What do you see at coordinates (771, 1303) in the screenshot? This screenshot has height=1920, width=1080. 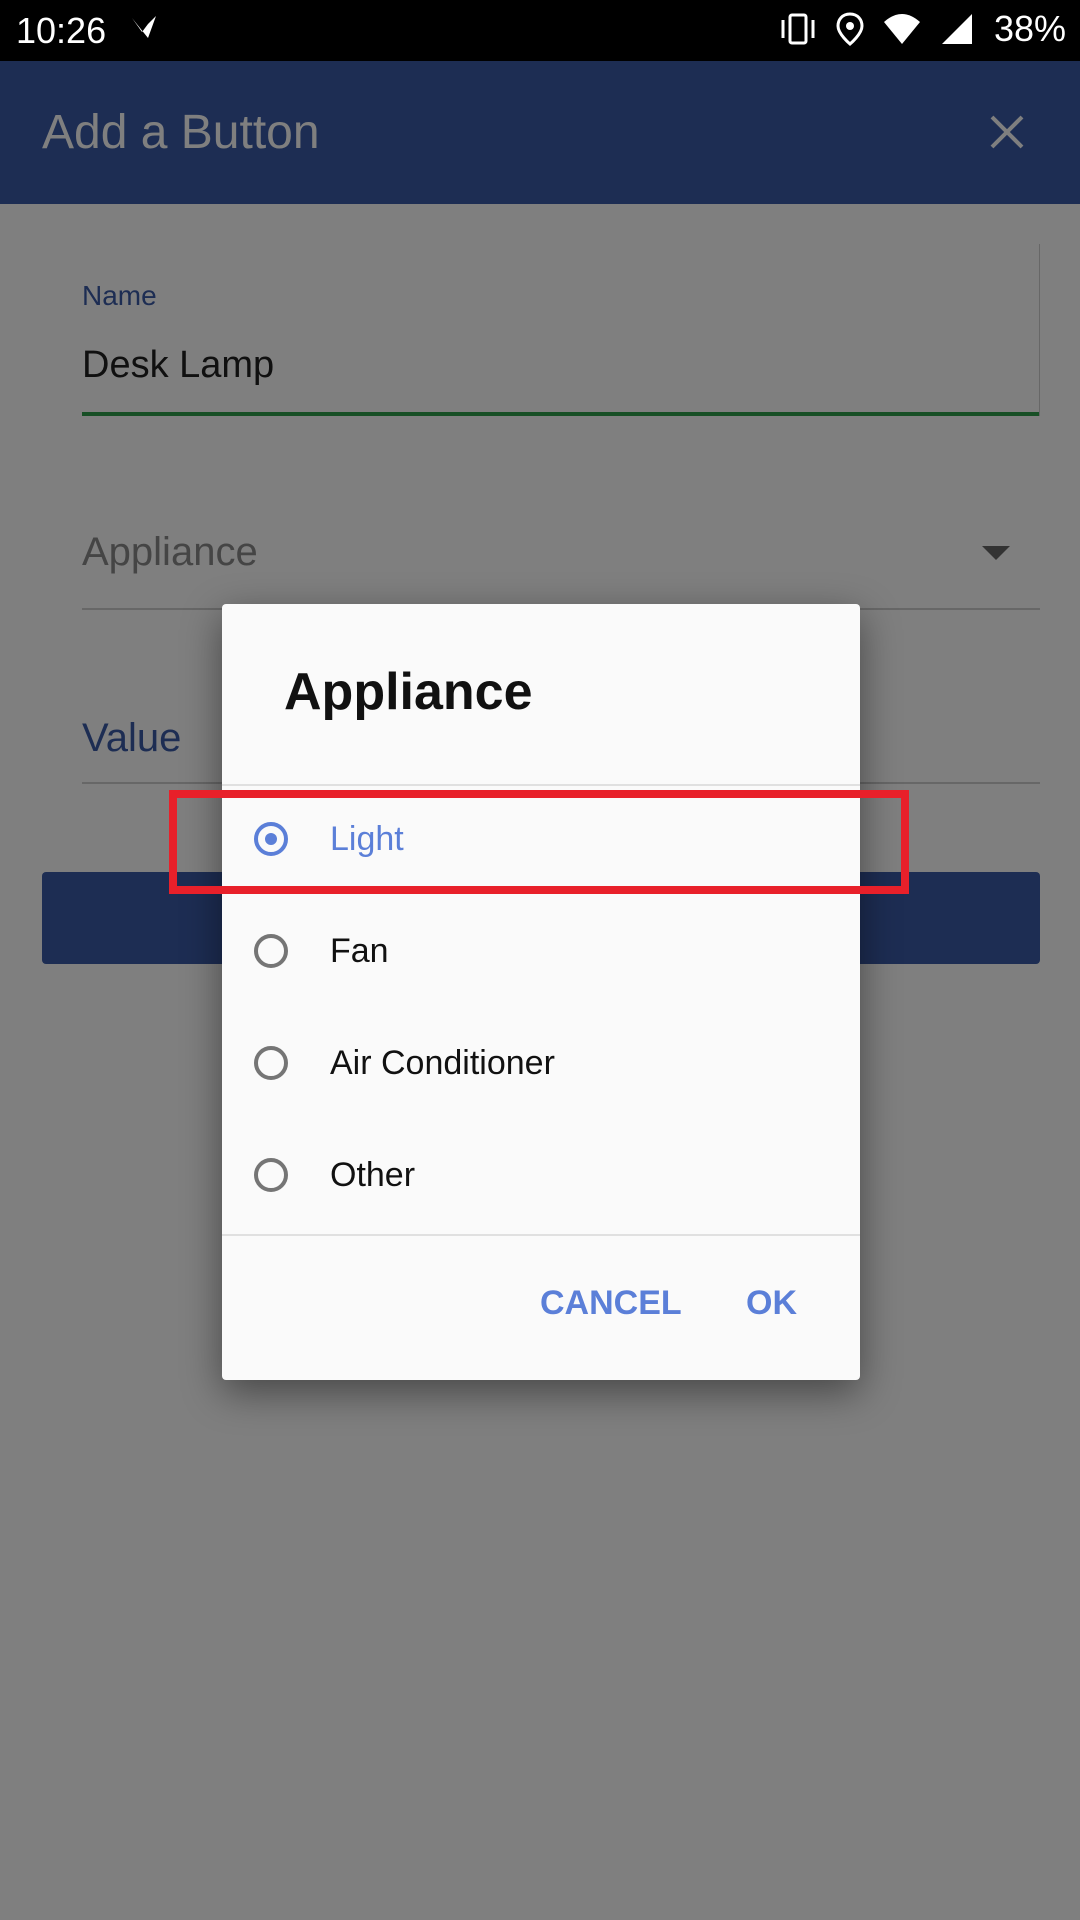 I see `ok-button: OK` at bounding box center [771, 1303].